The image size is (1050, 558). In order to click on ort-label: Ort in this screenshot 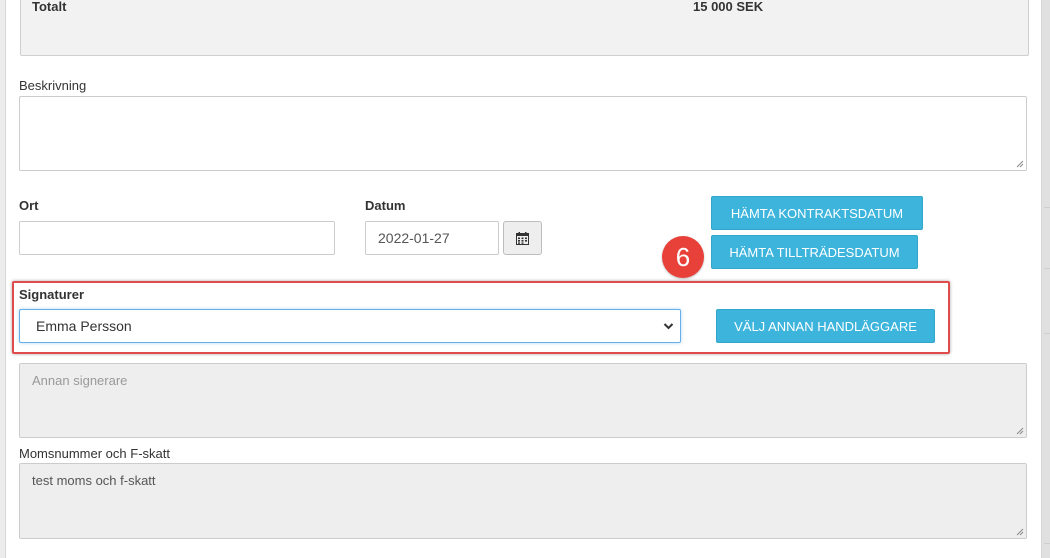, I will do `click(29, 205)`.